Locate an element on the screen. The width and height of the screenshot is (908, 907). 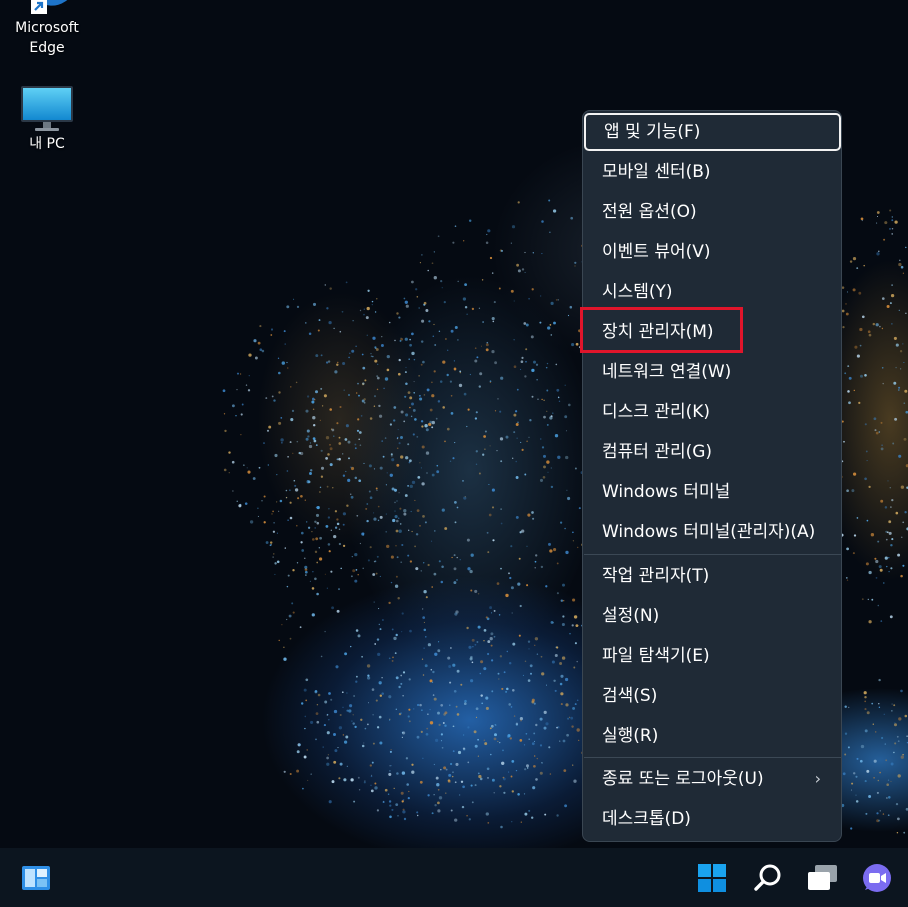
taskbar is located at coordinates (454, 877).